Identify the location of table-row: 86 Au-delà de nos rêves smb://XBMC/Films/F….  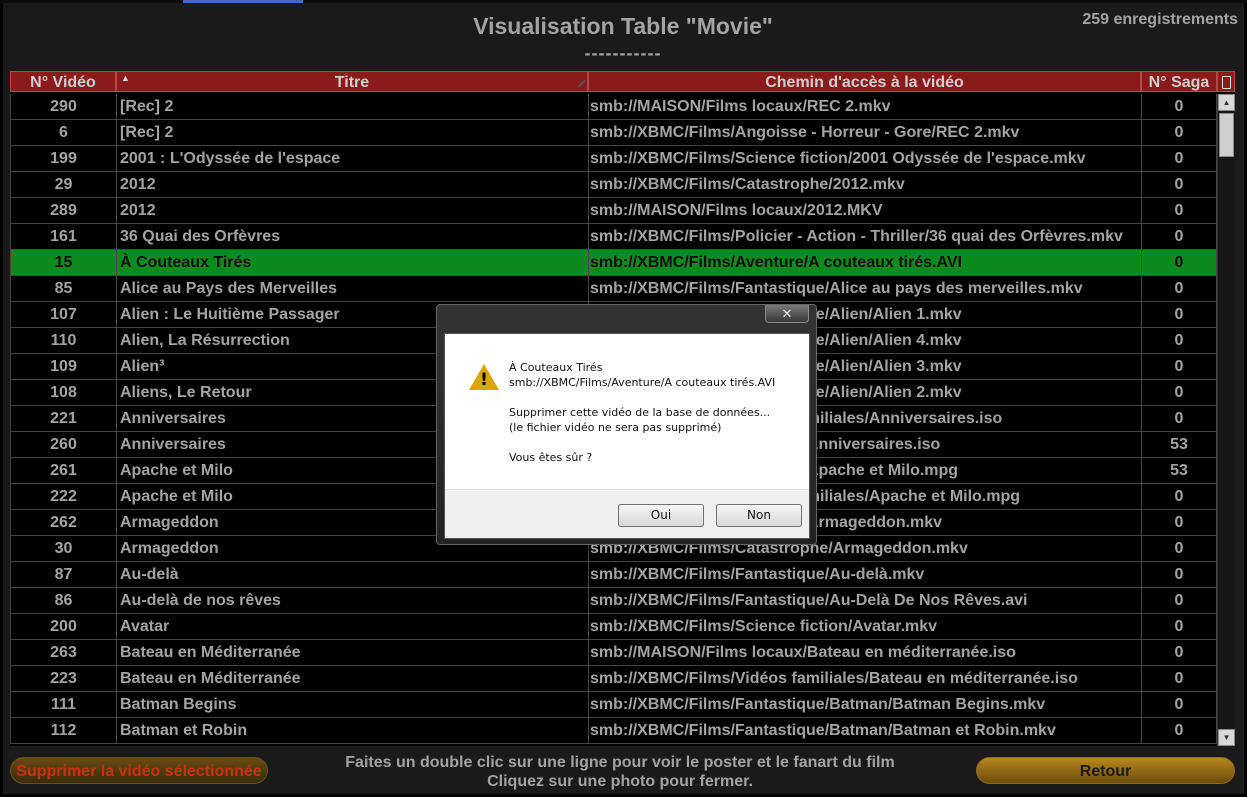
(613, 601).